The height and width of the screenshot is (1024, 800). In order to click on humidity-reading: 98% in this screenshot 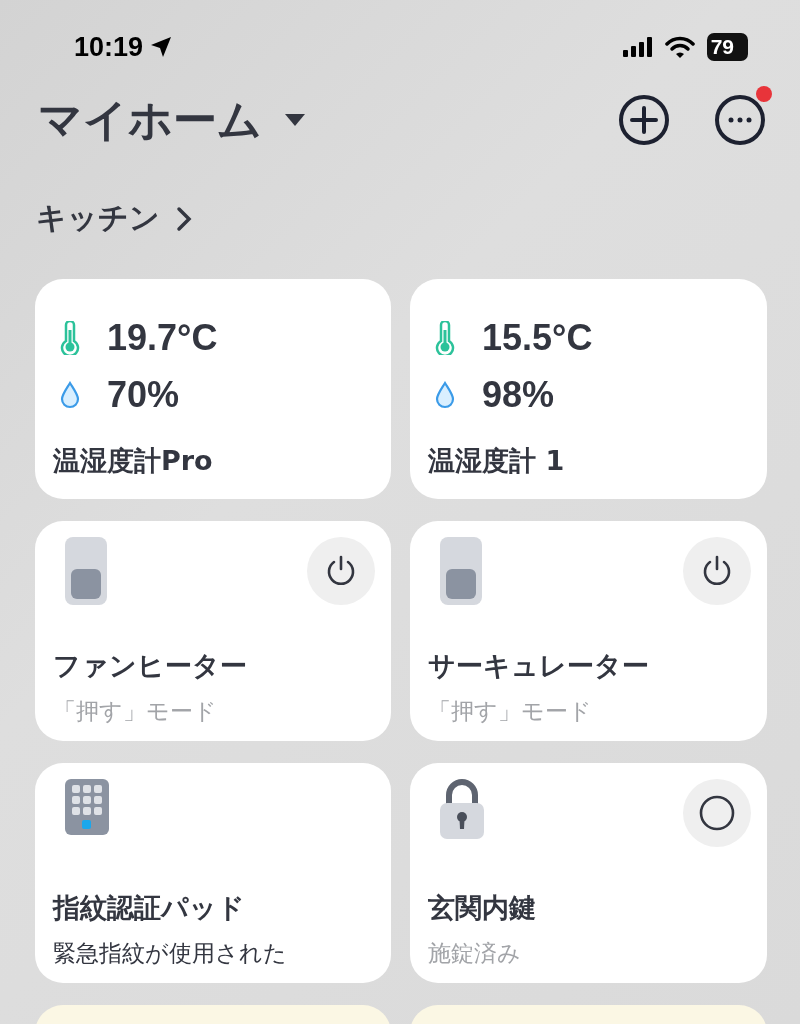, I will do `click(518, 394)`.